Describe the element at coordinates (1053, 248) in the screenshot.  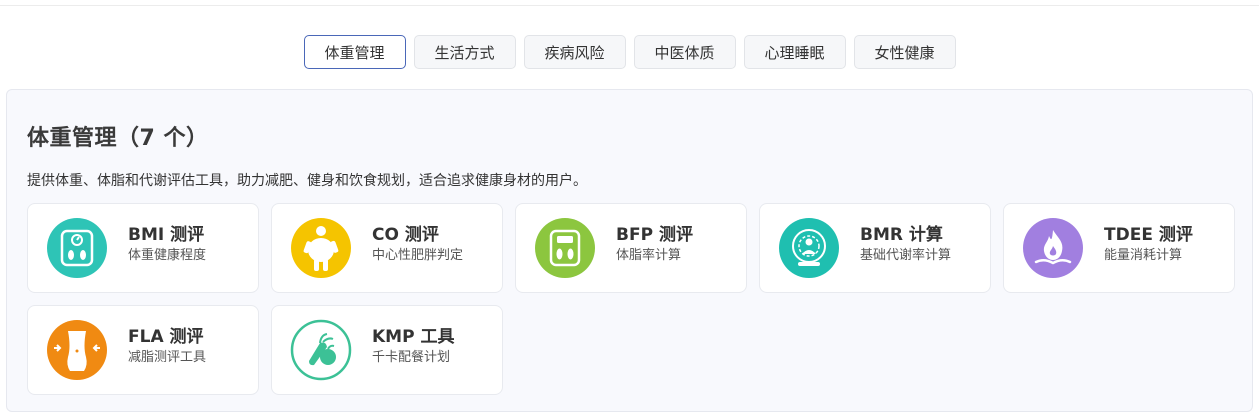
I see `energy-flame-icon` at that location.